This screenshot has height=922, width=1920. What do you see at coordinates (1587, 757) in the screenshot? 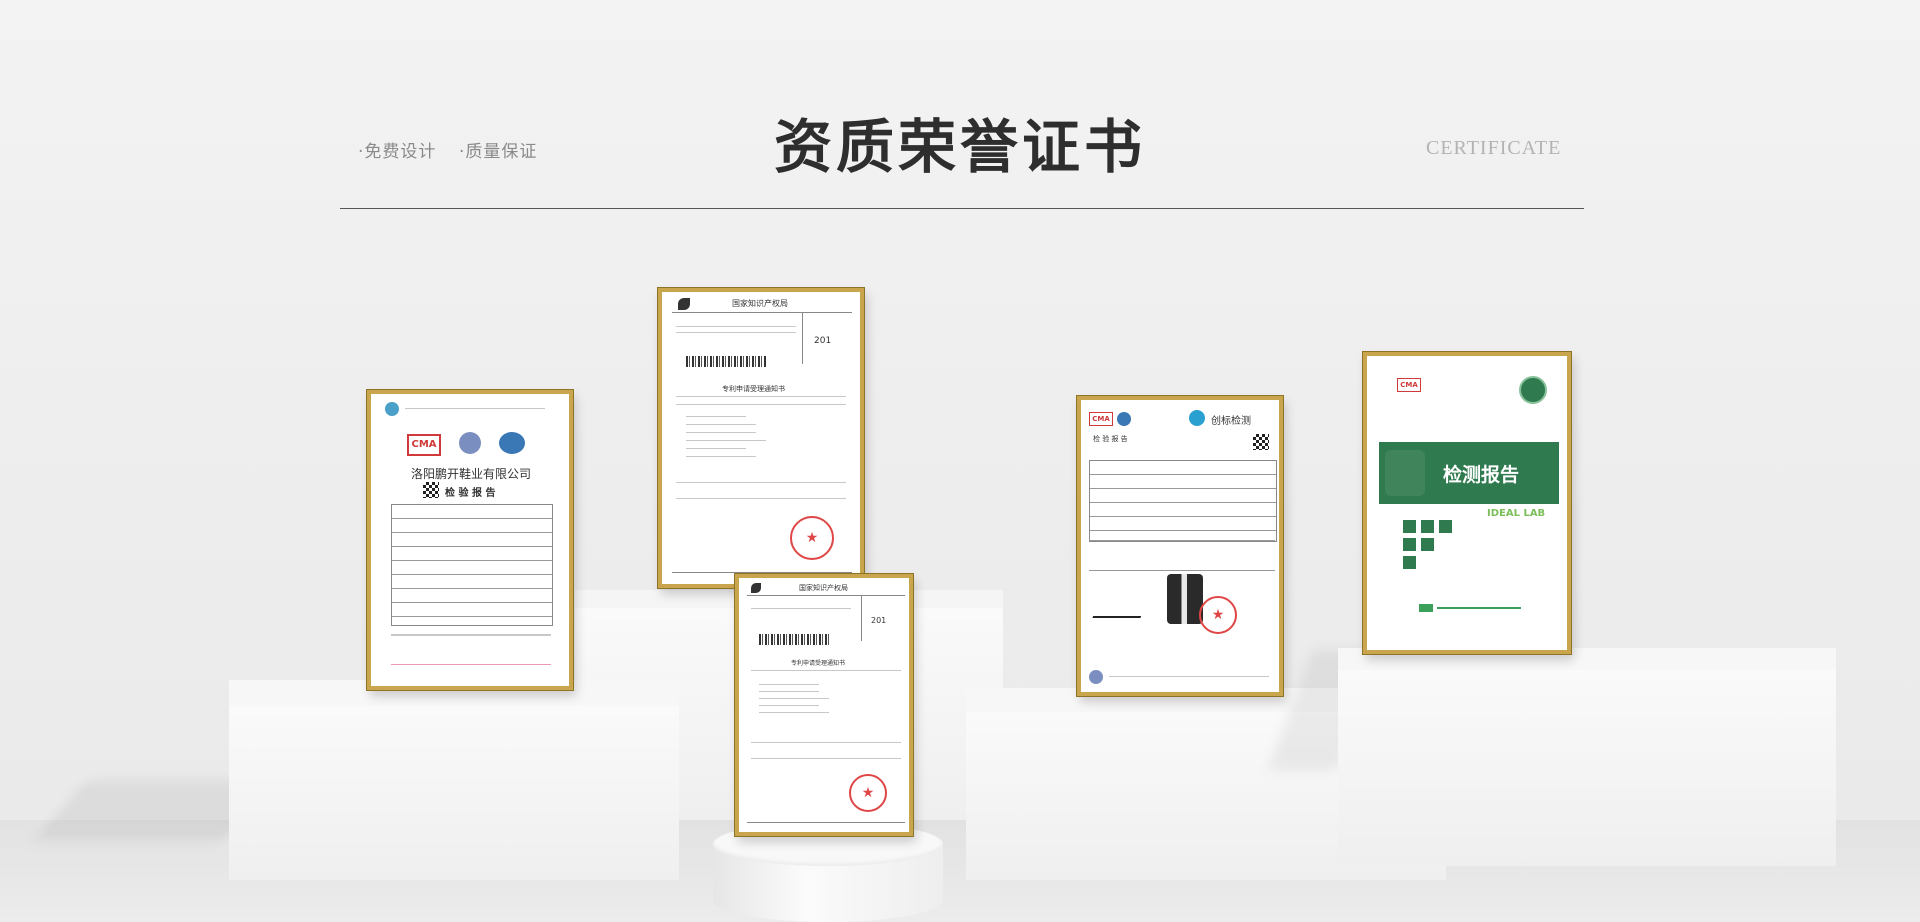
I see `pedestal-right` at bounding box center [1587, 757].